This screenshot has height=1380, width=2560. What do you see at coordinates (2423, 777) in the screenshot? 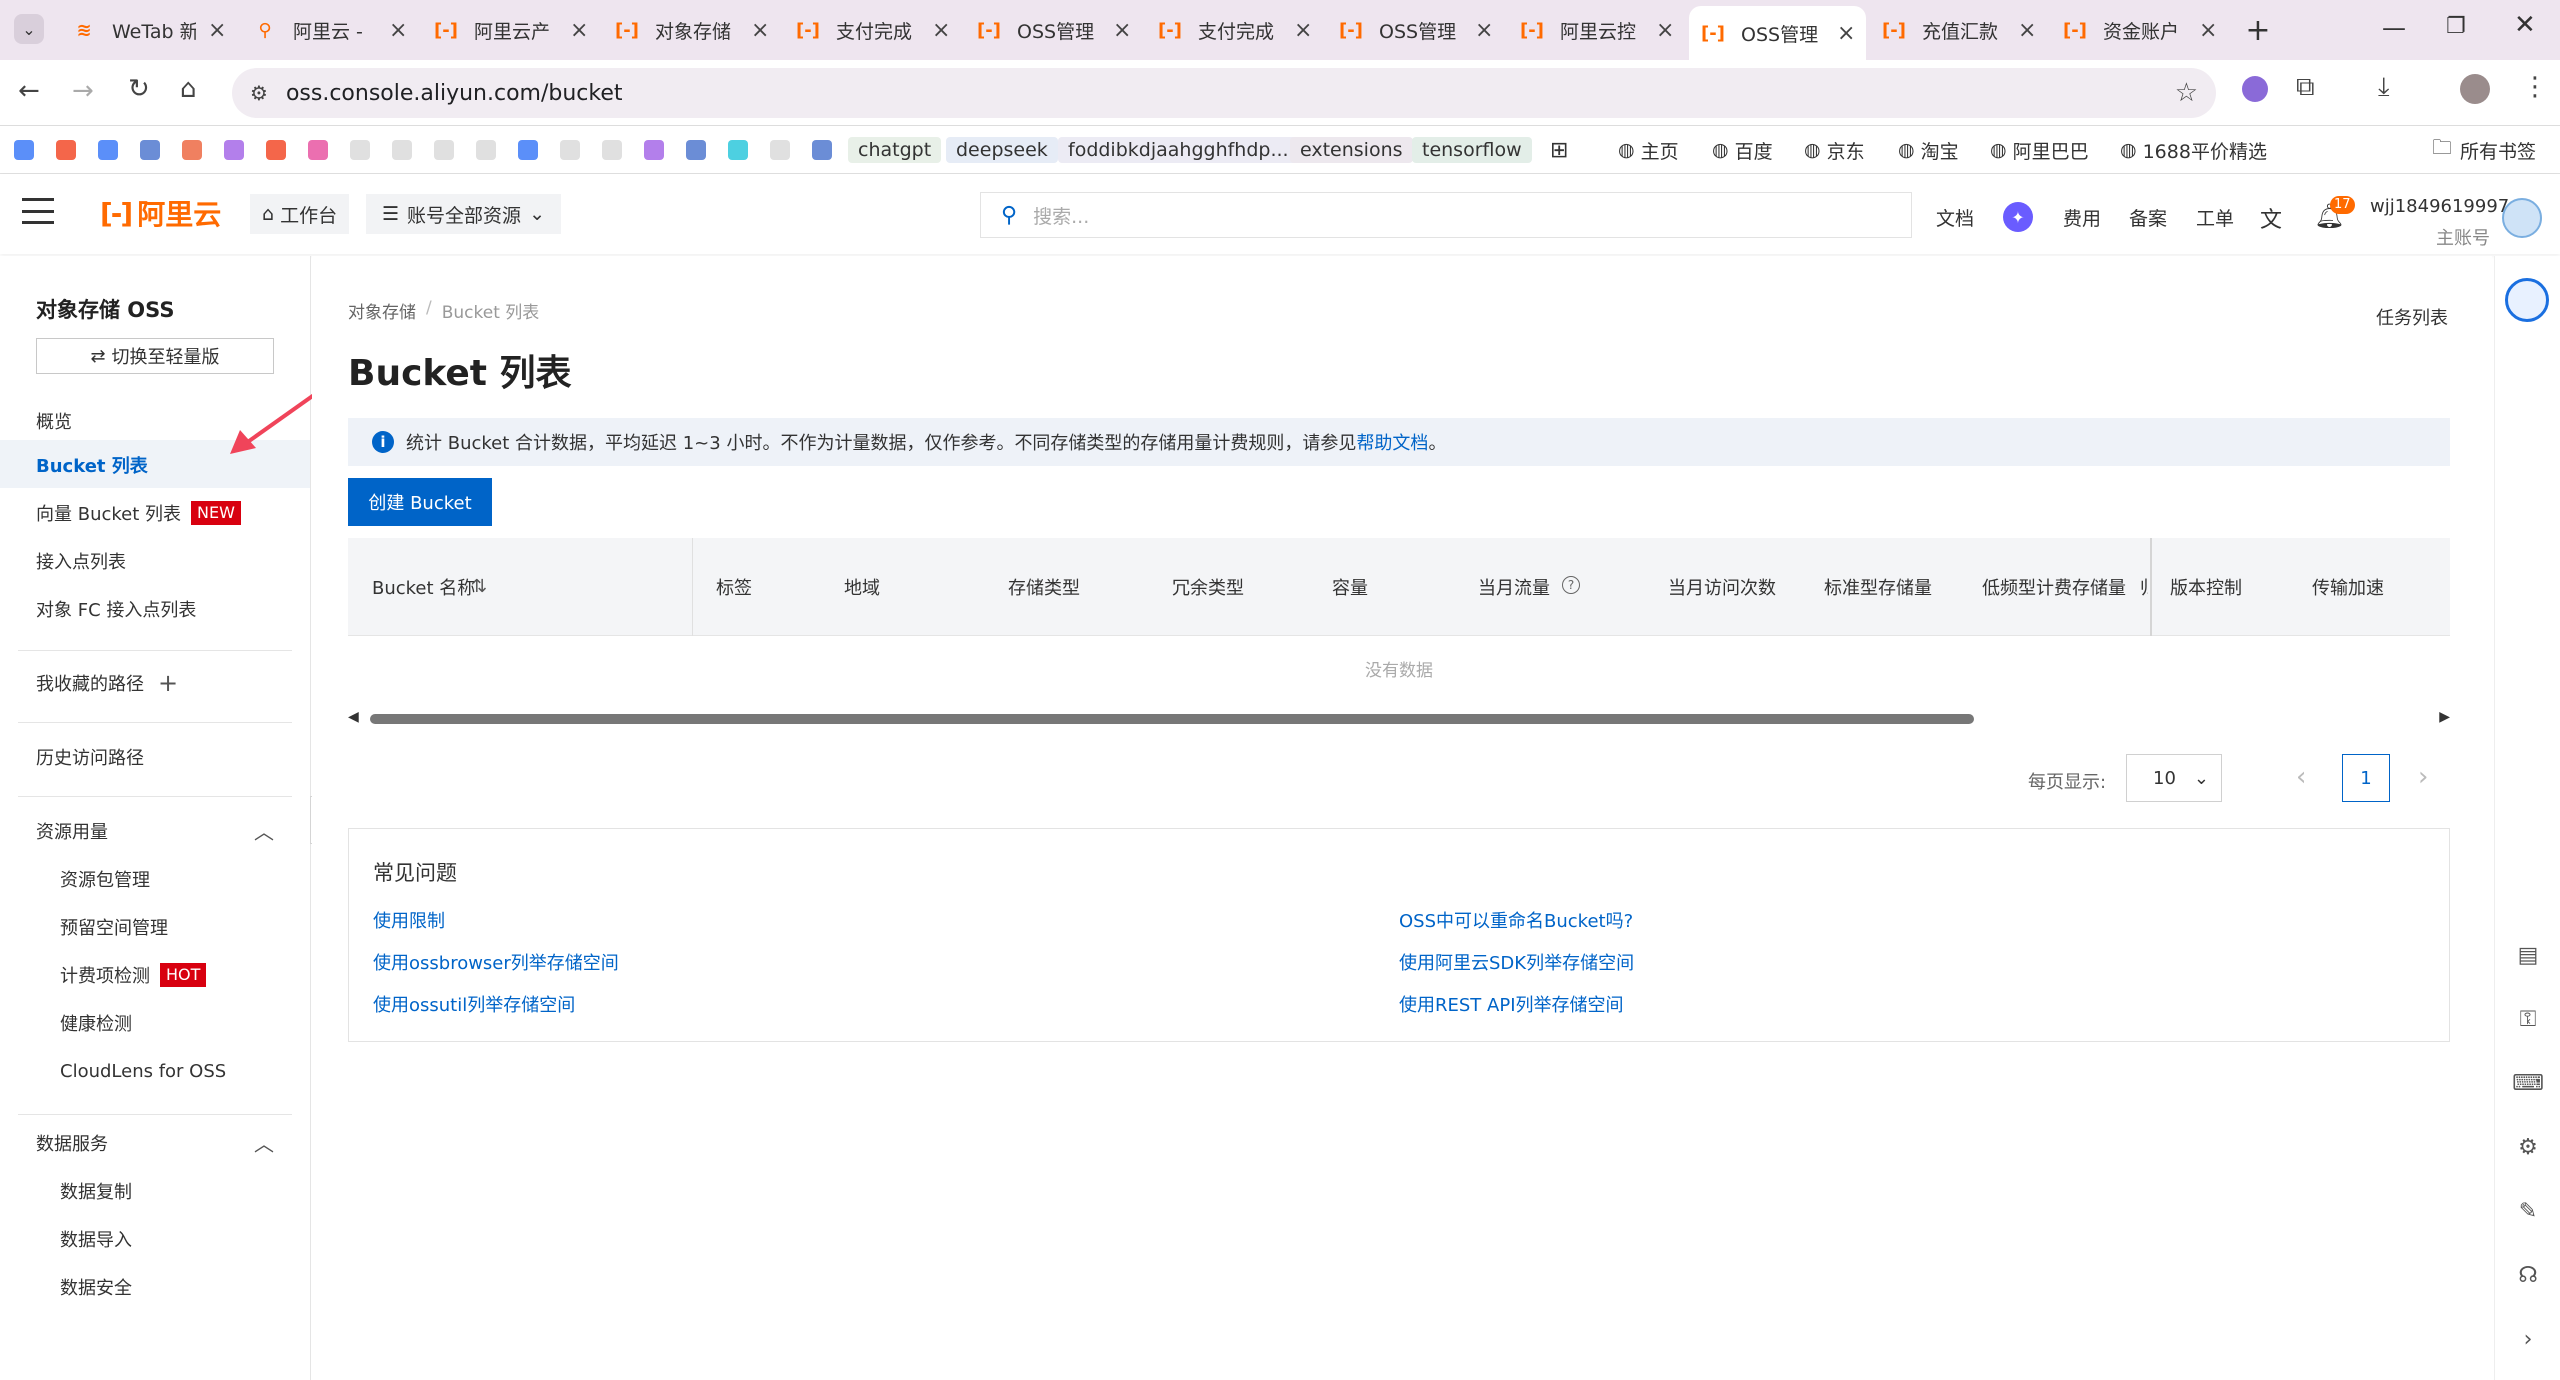
I see `next-page-icon: ›` at bounding box center [2423, 777].